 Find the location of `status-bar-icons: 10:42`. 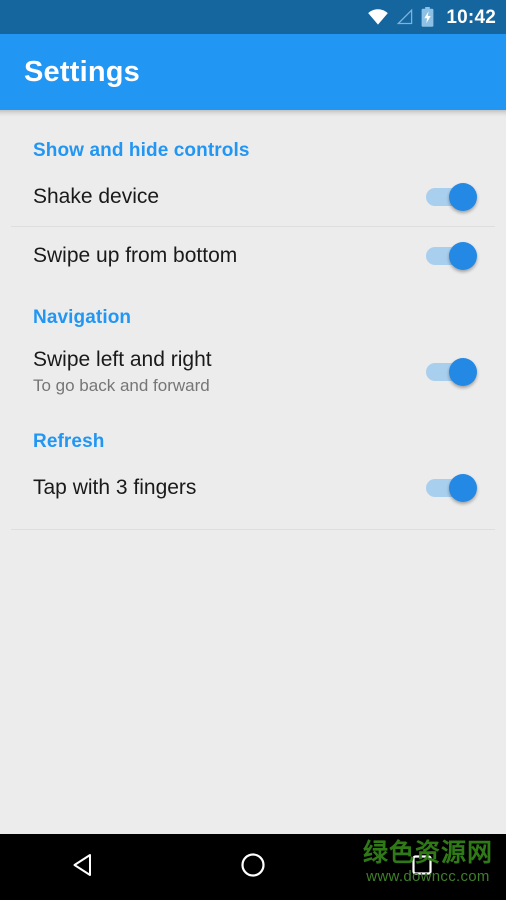

status-bar-icons: 10:42 is located at coordinates (431, 17).